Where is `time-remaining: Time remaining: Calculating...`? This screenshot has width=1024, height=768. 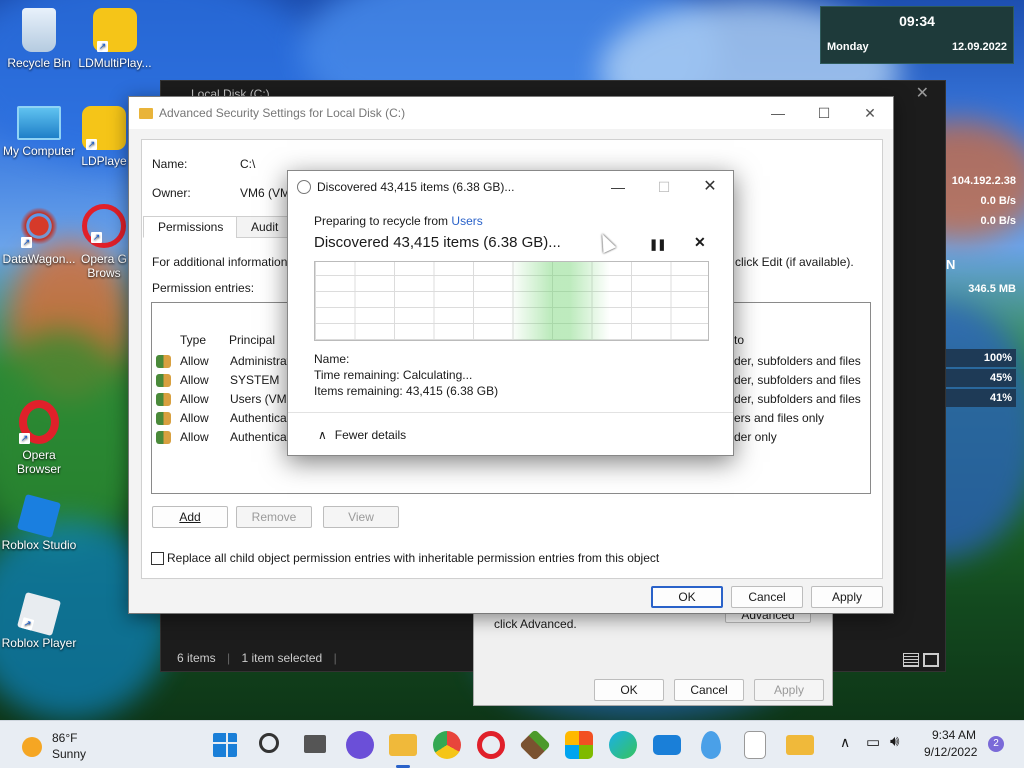
time-remaining: Time remaining: Calculating... is located at coordinates (393, 375).